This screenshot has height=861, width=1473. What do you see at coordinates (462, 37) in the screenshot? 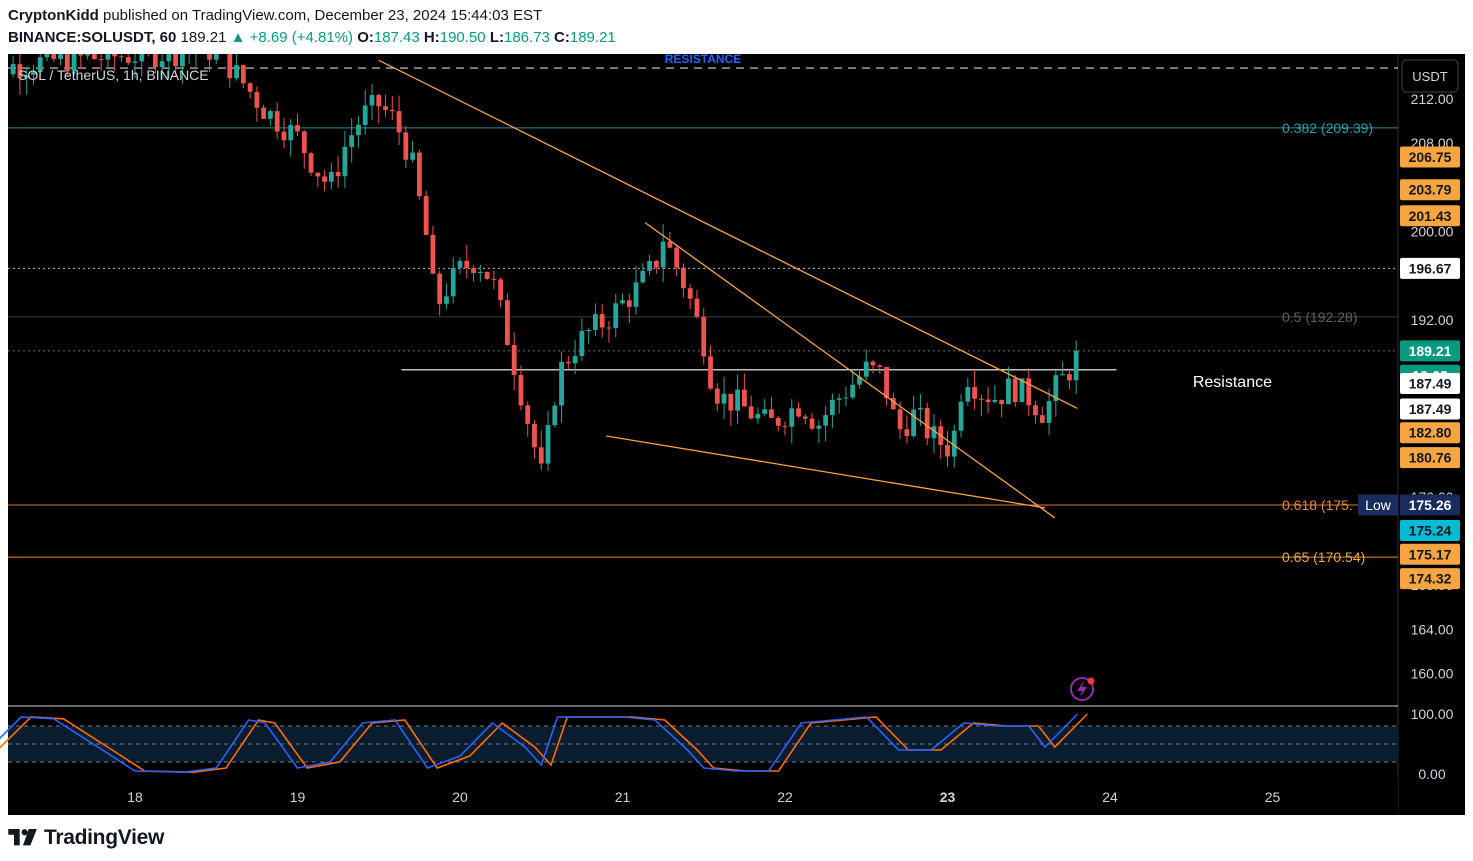
I see `high-value: 190.50` at bounding box center [462, 37].